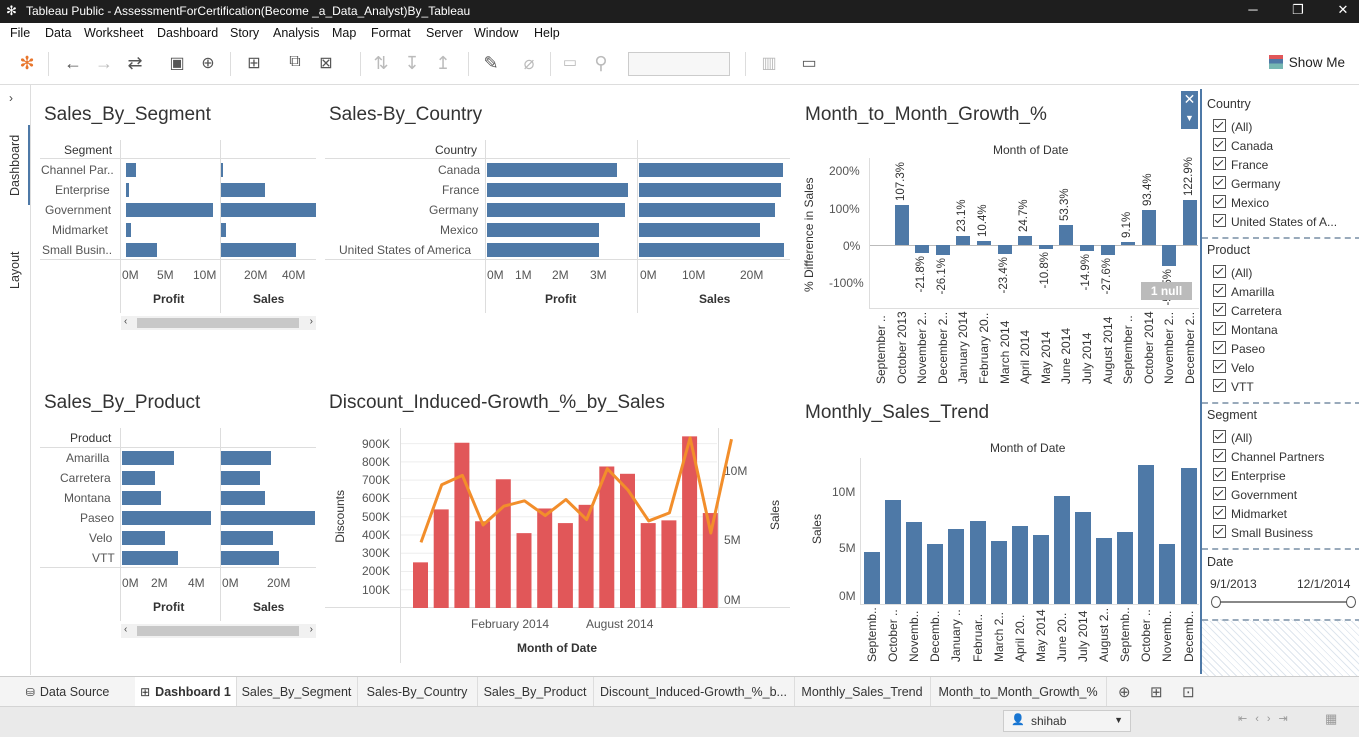 The height and width of the screenshot is (737, 1359). What do you see at coordinates (1232, 272) in the screenshot?
I see `filter-product-item: (All)` at bounding box center [1232, 272].